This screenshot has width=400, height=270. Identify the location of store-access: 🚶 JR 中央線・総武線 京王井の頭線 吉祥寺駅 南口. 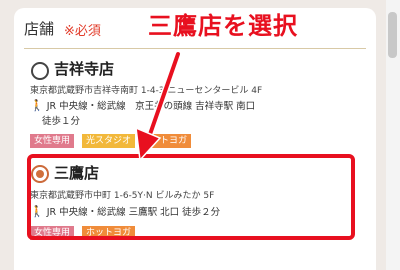
(143, 105).